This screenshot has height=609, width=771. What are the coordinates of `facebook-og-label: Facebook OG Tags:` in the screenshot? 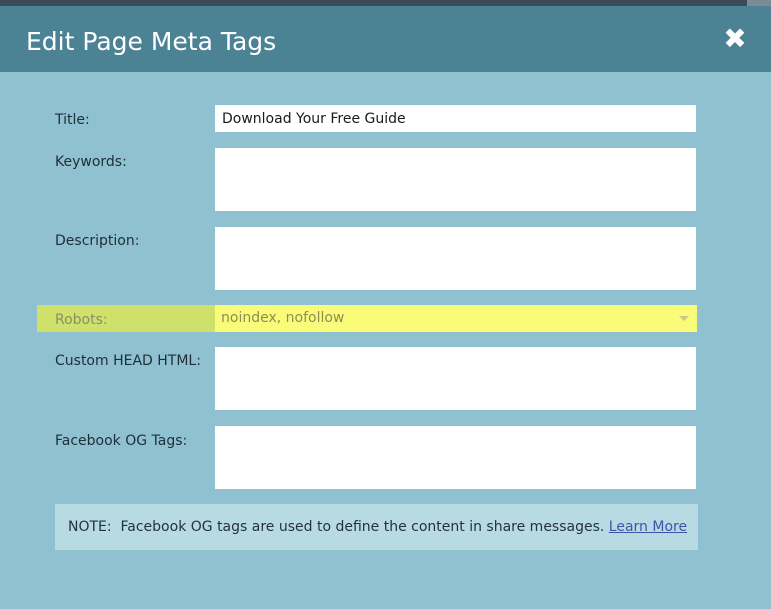 It's located at (121, 441).